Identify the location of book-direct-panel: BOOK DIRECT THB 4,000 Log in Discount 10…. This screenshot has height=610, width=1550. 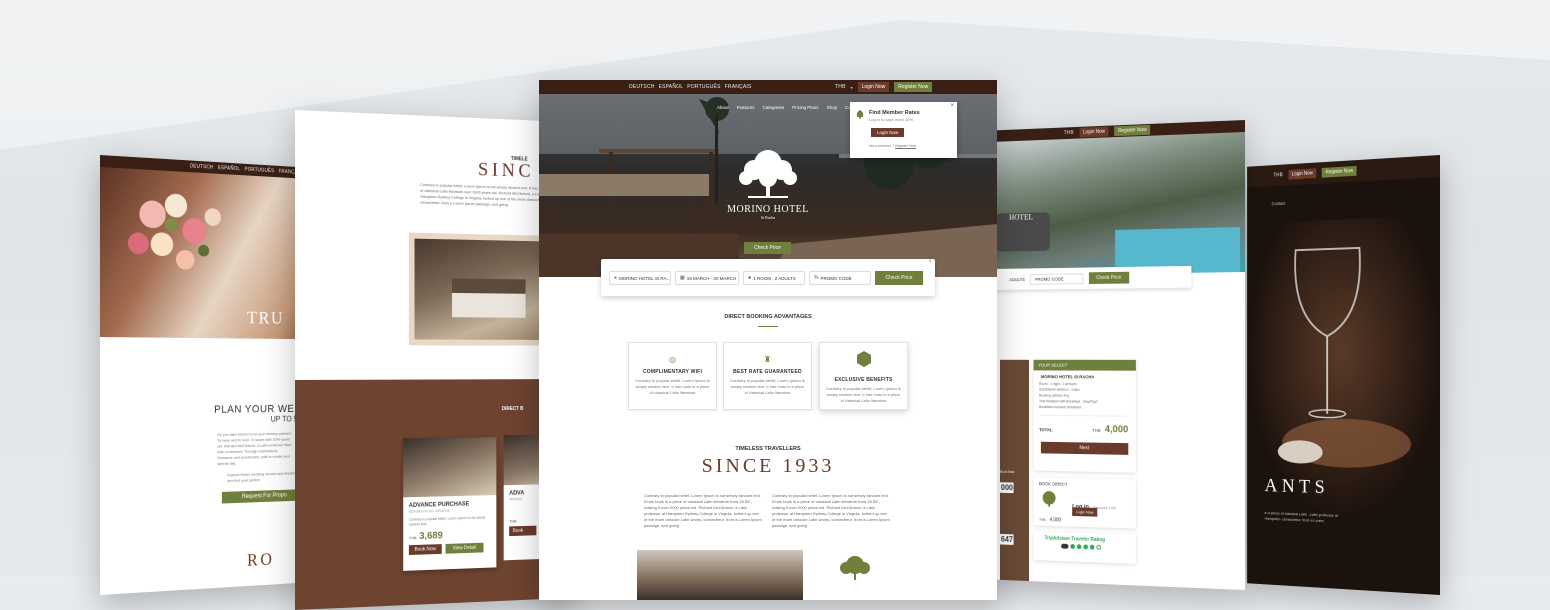
(1084, 503).